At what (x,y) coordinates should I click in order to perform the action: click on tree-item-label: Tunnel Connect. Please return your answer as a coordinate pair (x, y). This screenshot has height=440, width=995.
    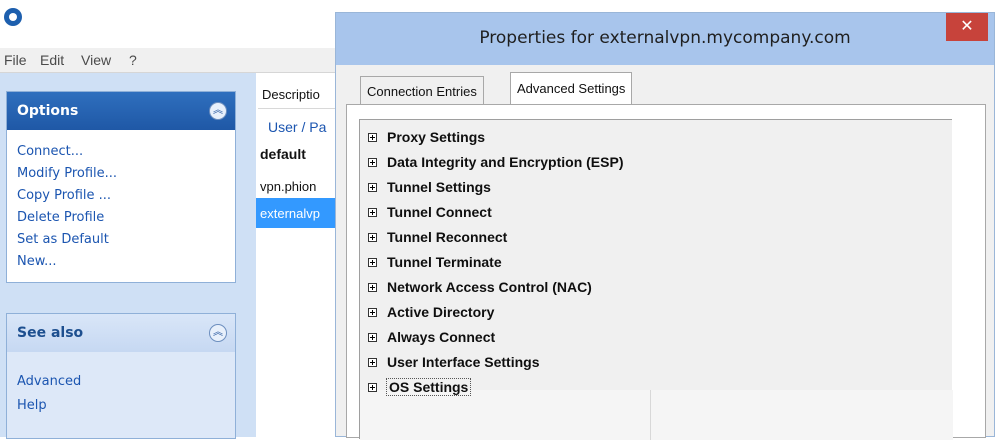
    Looking at the image, I should click on (439, 212).